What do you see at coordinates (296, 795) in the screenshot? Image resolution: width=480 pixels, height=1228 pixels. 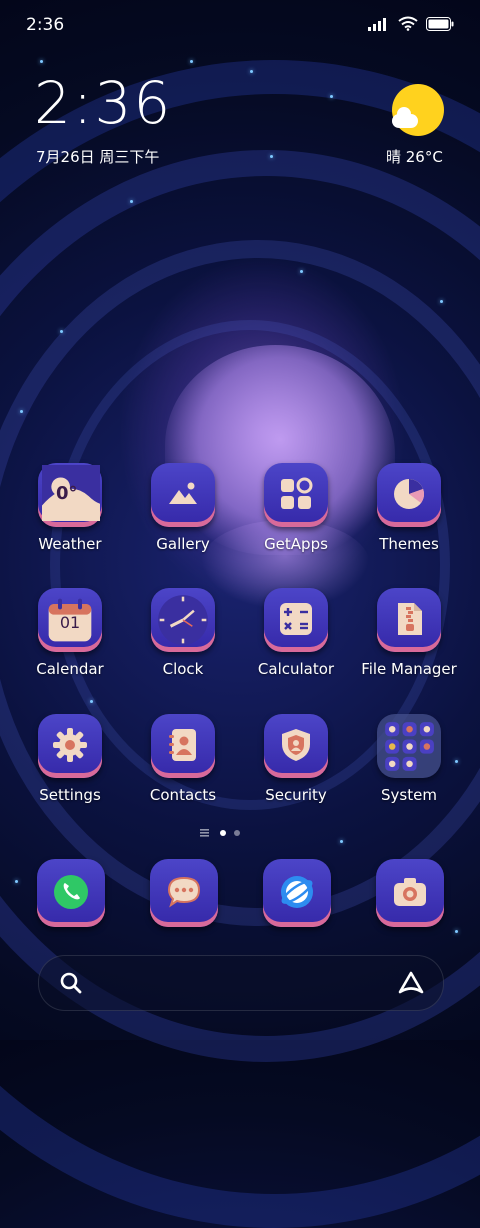 I see `app-label: Security` at bounding box center [296, 795].